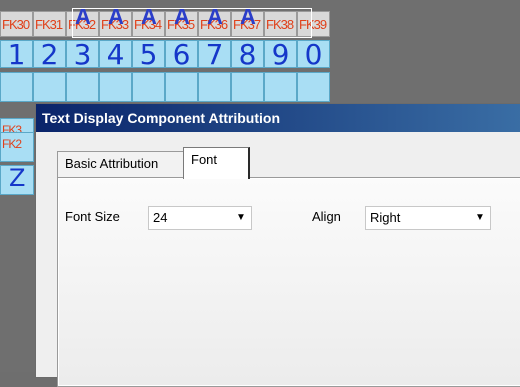 This screenshot has height=387, width=520. I want to click on align-select: Right ▼, so click(428, 218).